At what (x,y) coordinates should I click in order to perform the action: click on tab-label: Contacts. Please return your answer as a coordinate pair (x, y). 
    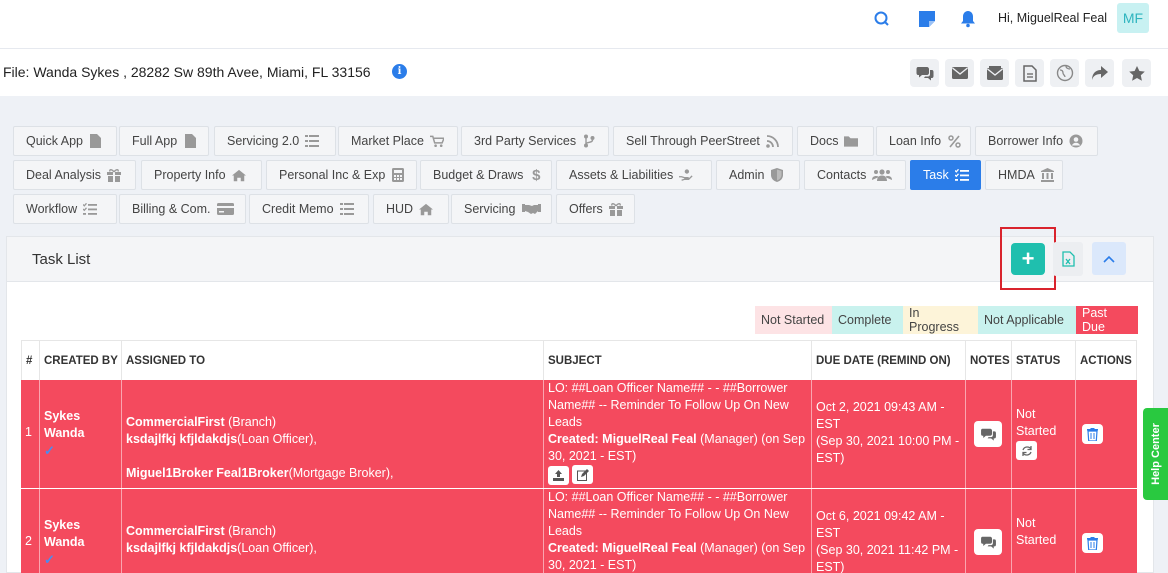
    Looking at the image, I should click on (842, 175).